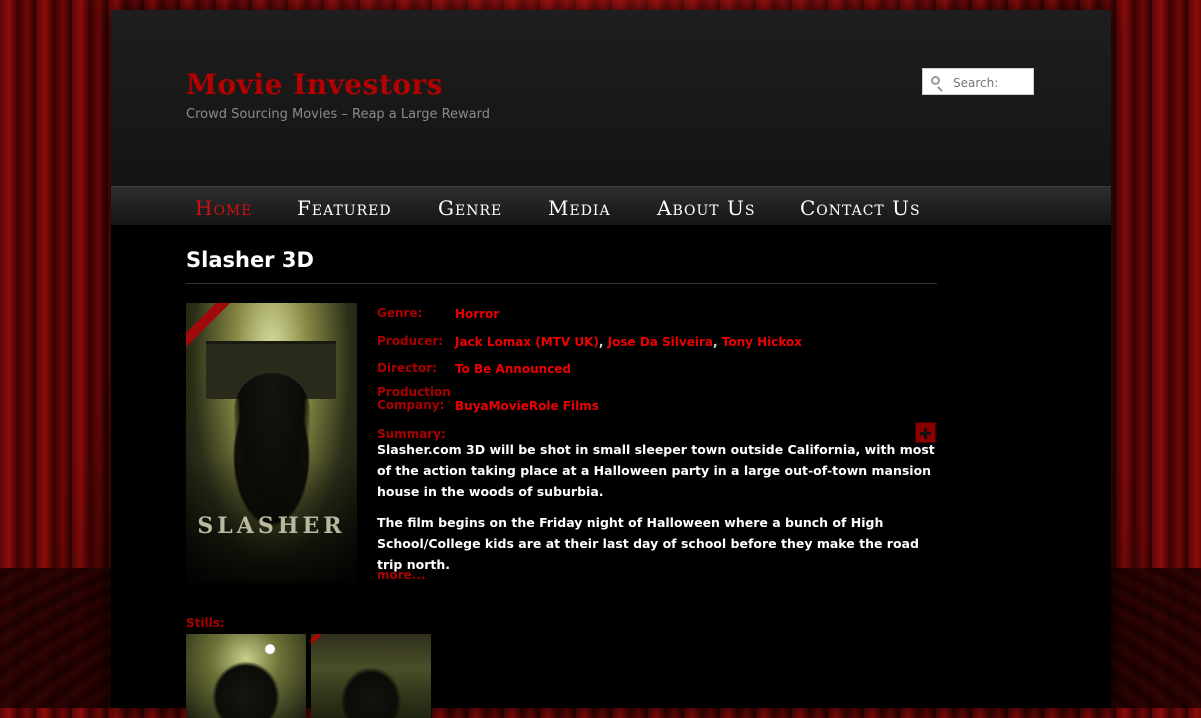  I want to click on poster-title: SLASHER, so click(271, 526).